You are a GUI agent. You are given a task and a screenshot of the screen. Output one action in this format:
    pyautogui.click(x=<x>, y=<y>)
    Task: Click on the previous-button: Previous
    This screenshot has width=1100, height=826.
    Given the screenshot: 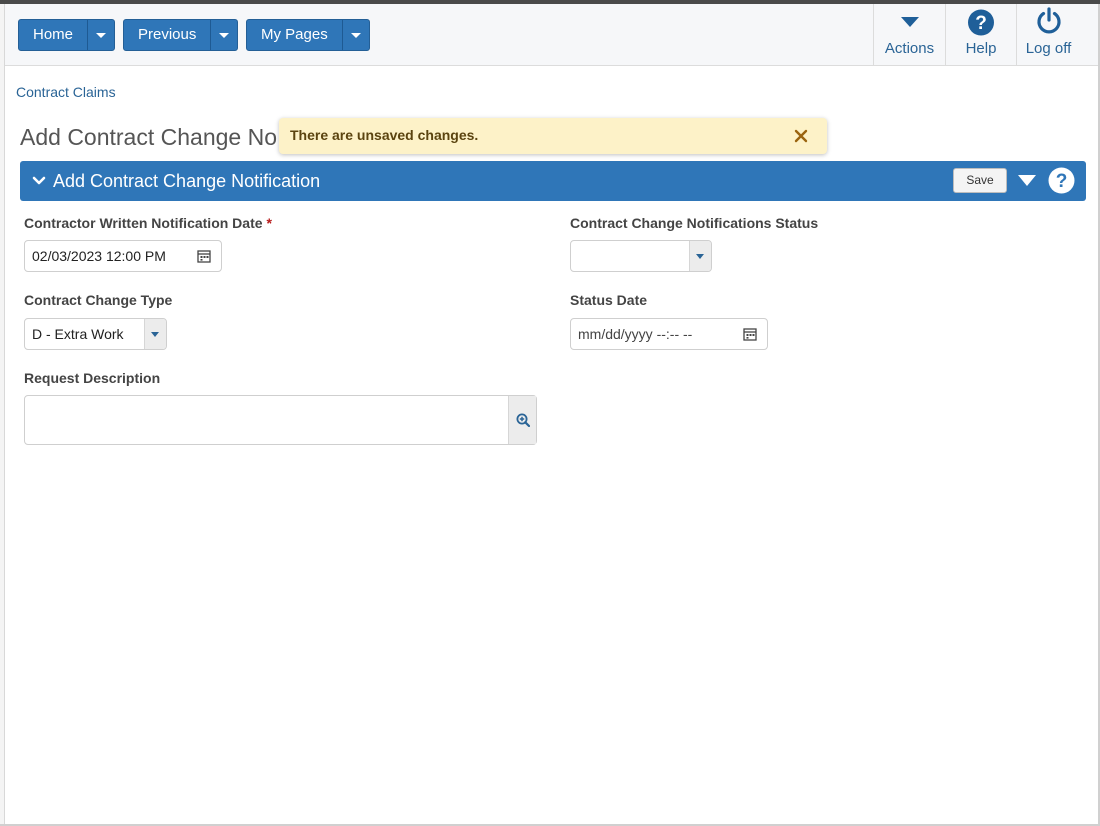 What is the action you would take?
    pyautogui.click(x=167, y=35)
    